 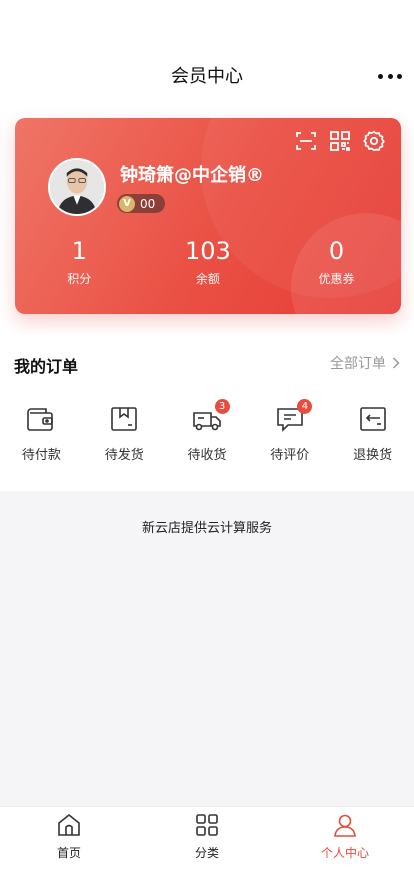 I want to click on all-orders-link: 全部订单, so click(x=365, y=363).